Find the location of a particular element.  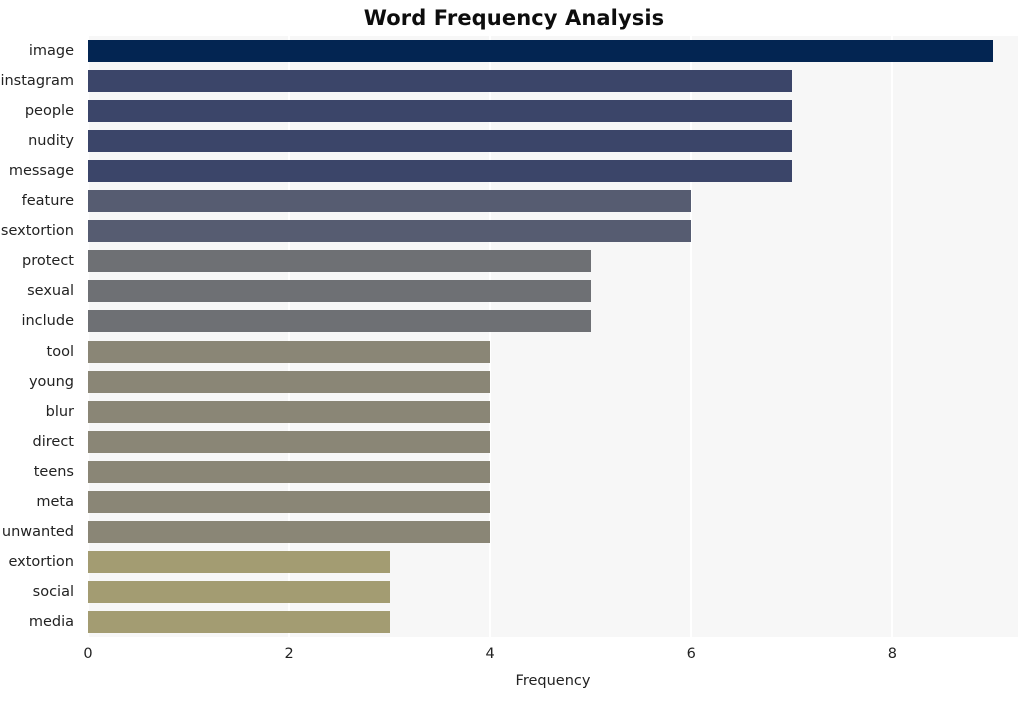

y-tick-label: nudity is located at coordinates (51, 141).